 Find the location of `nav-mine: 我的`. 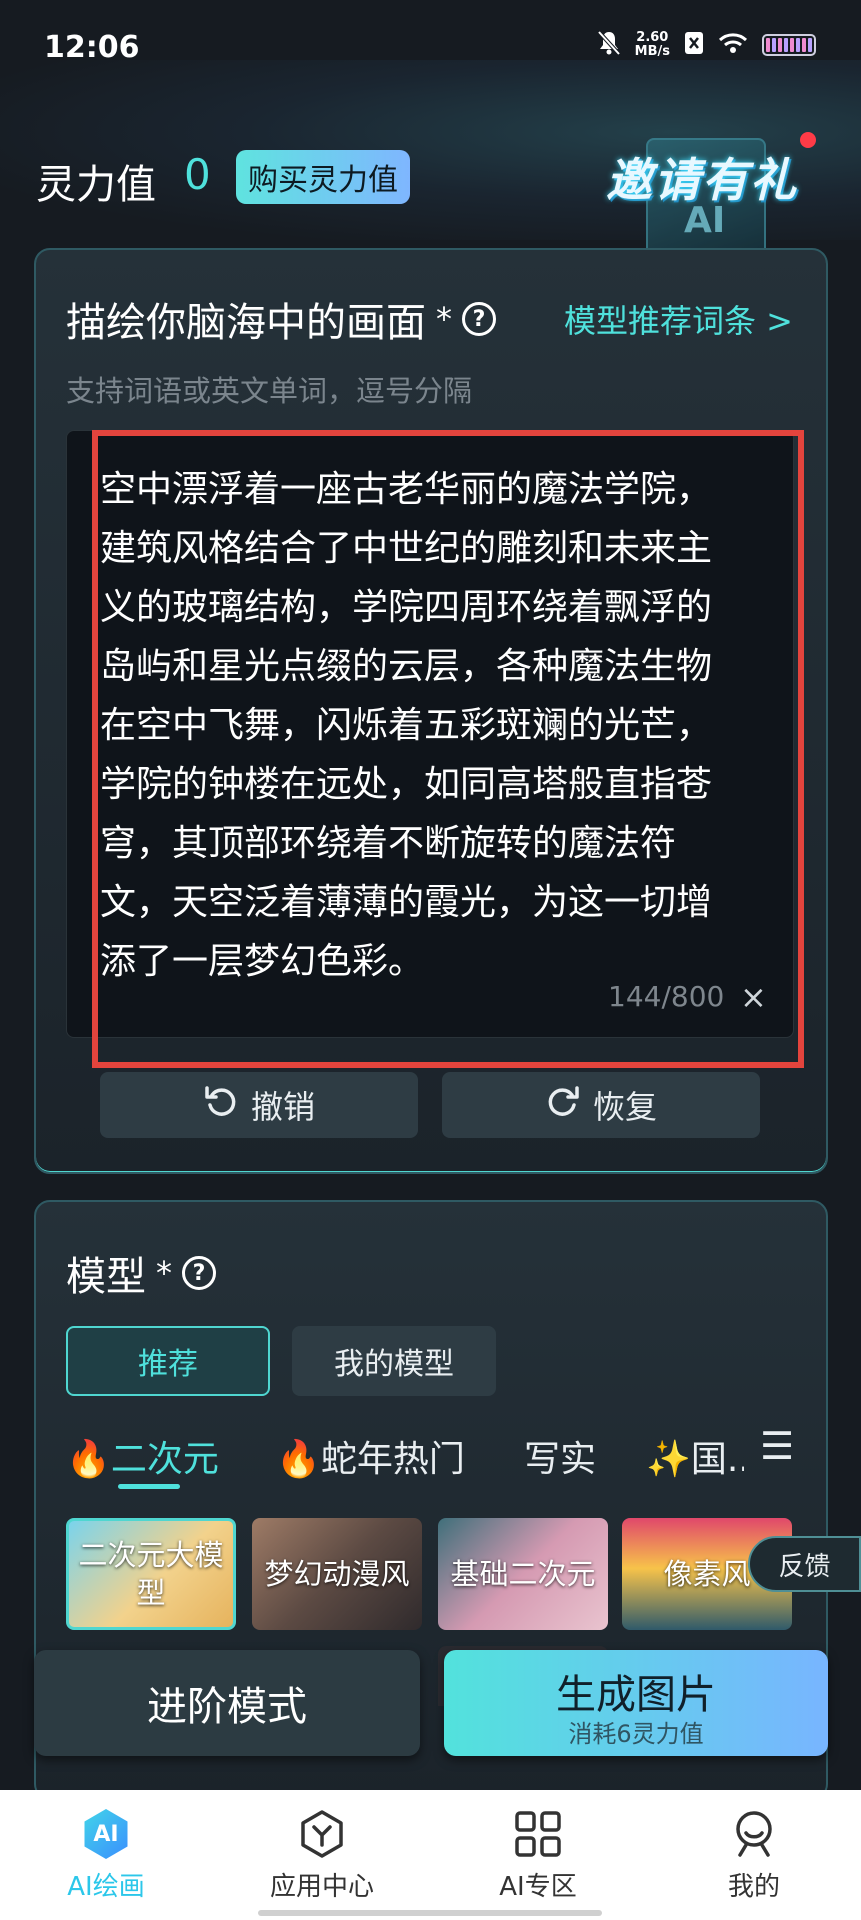

nav-mine: 我的 is located at coordinates (754, 1855).